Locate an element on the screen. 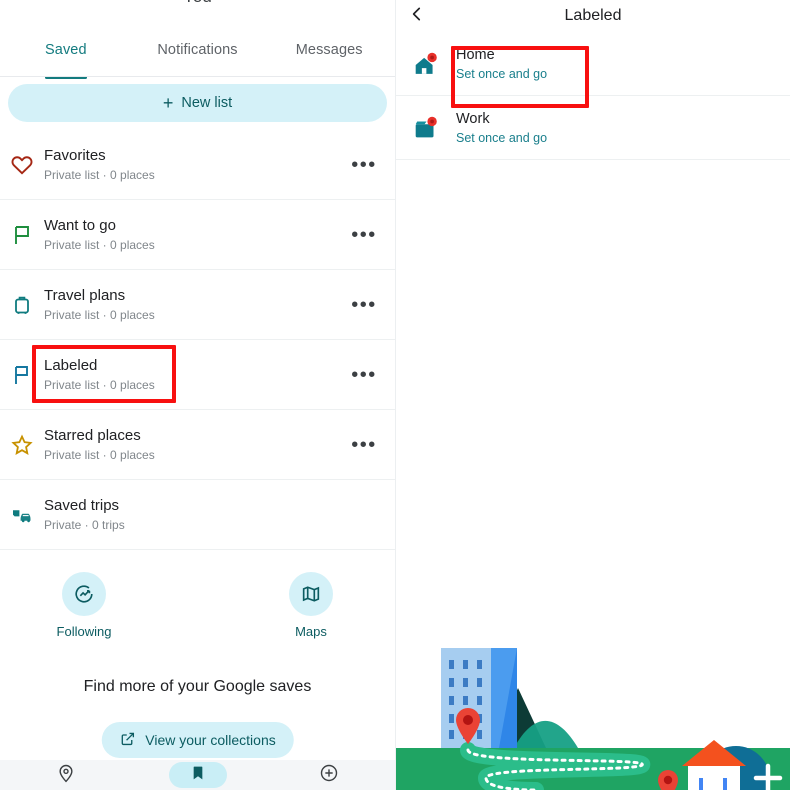 The height and width of the screenshot is (790, 791). bottom-navigation is located at coordinates (197, 775).